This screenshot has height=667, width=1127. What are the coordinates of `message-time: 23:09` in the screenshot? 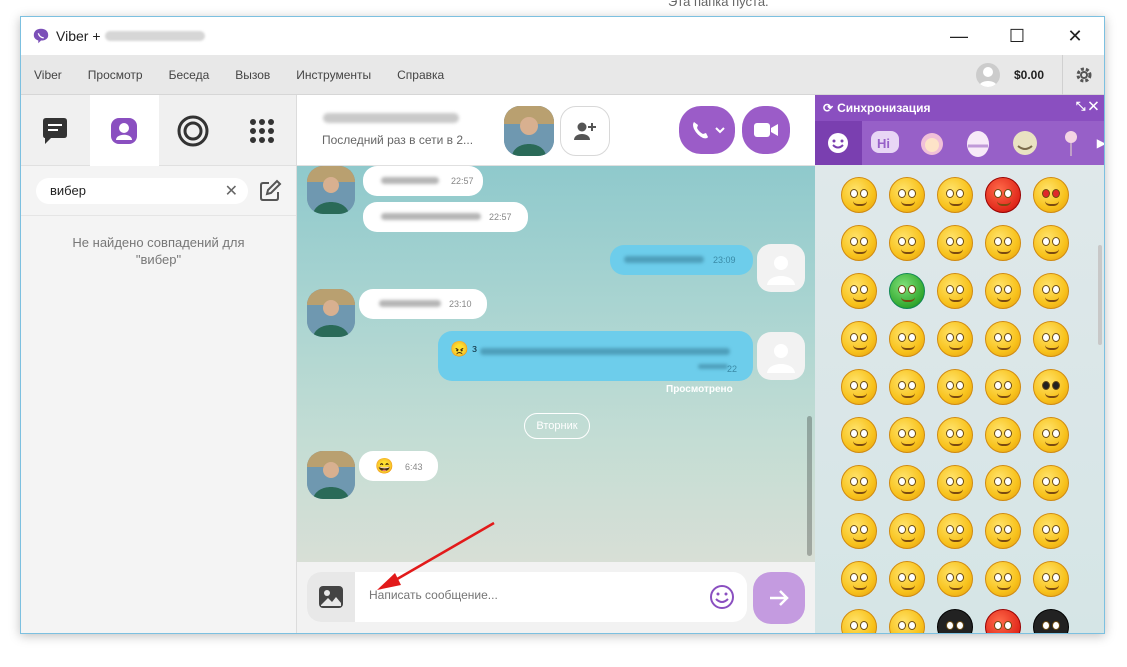 It's located at (724, 260).